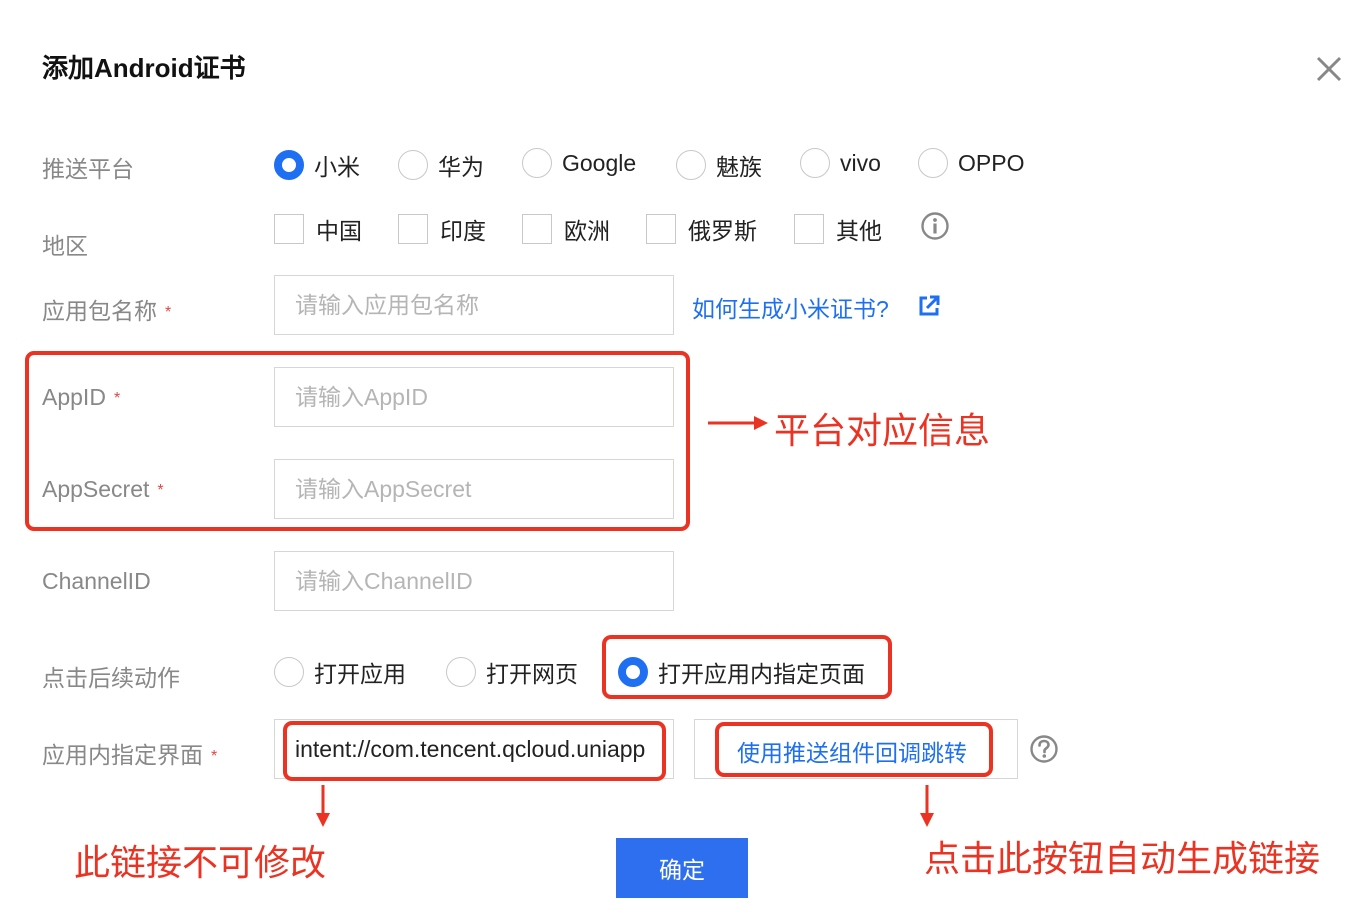 The height and width of the screenshot is (914, 1366). Describe the element at coordinates (474, 305) in the screenshot. I see `package-name-input` at that location.